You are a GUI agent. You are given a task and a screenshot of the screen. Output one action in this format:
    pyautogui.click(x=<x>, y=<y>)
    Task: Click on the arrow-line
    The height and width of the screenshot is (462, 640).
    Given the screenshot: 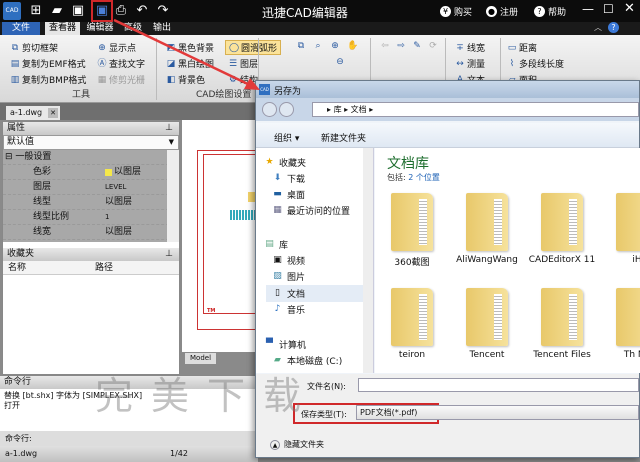 What is the action you would take?
    pyautogui.click(x=183, y=53)
    